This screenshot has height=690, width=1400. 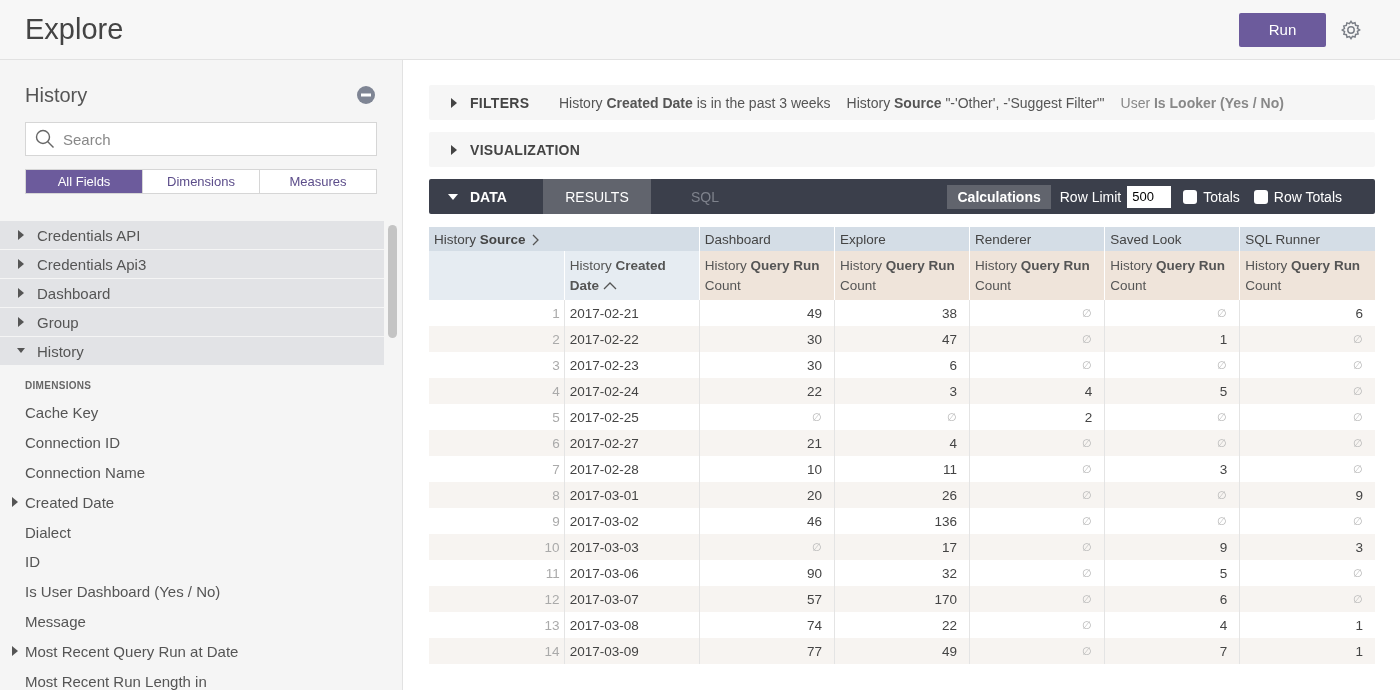 I want to click on row-number: 10, so click(x=497, y=547).